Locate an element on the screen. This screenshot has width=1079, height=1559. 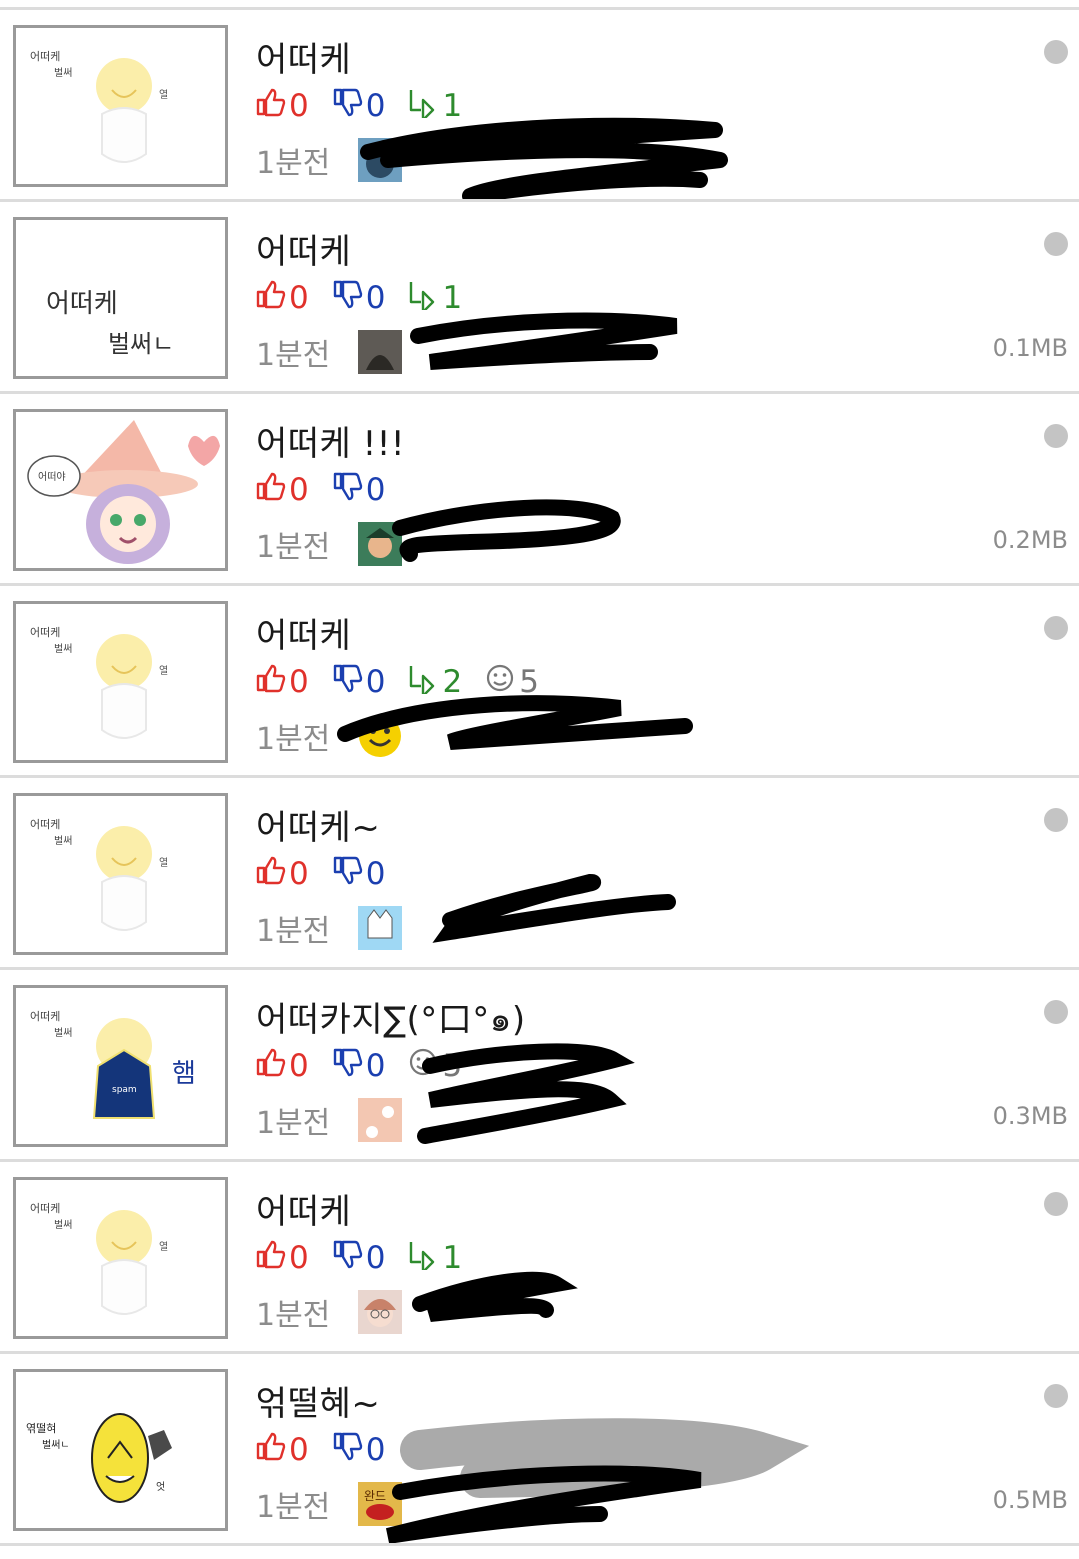
post-item: 어떠케 벌써ㄴ 어떠케 0 0 1 1분전 0.1MB is located at coordinates (539, 298).